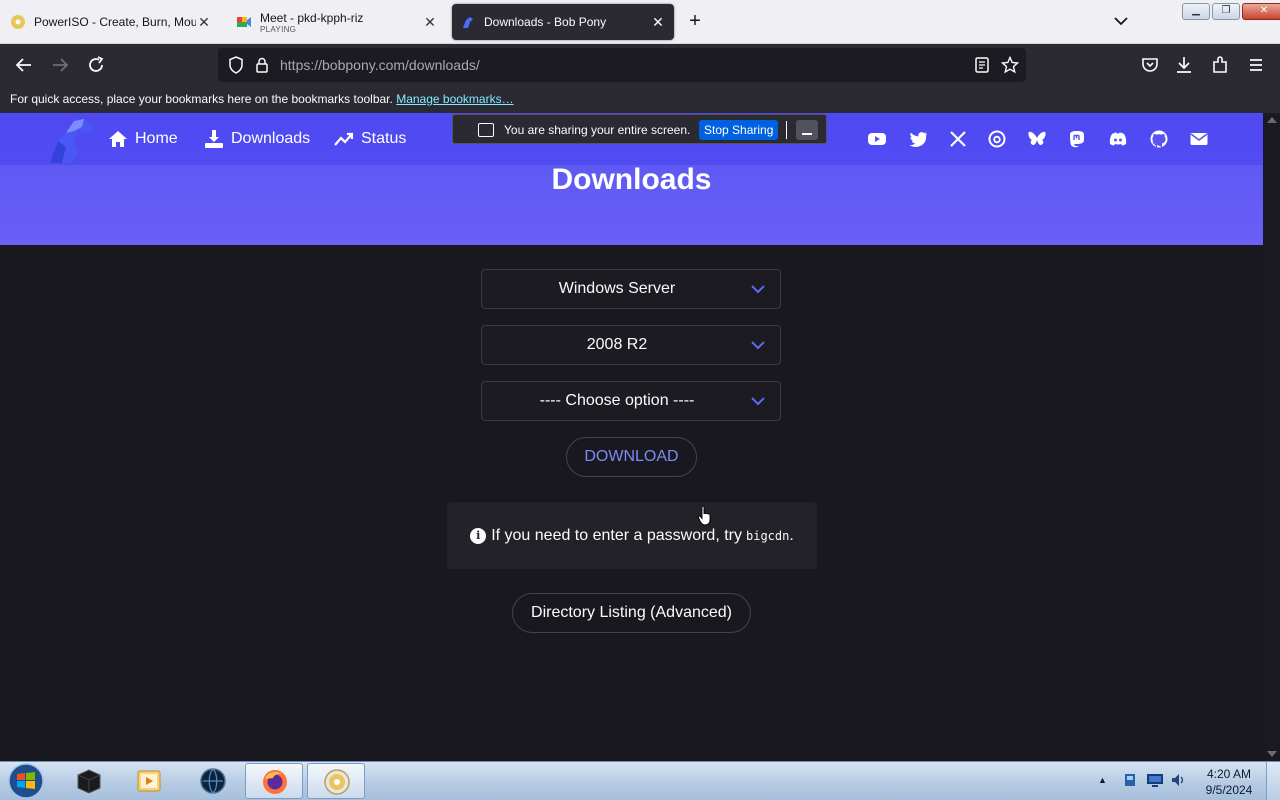 This screenshot has height=800, width=1280. I want to click on youtube-icon, so click(877, 139).